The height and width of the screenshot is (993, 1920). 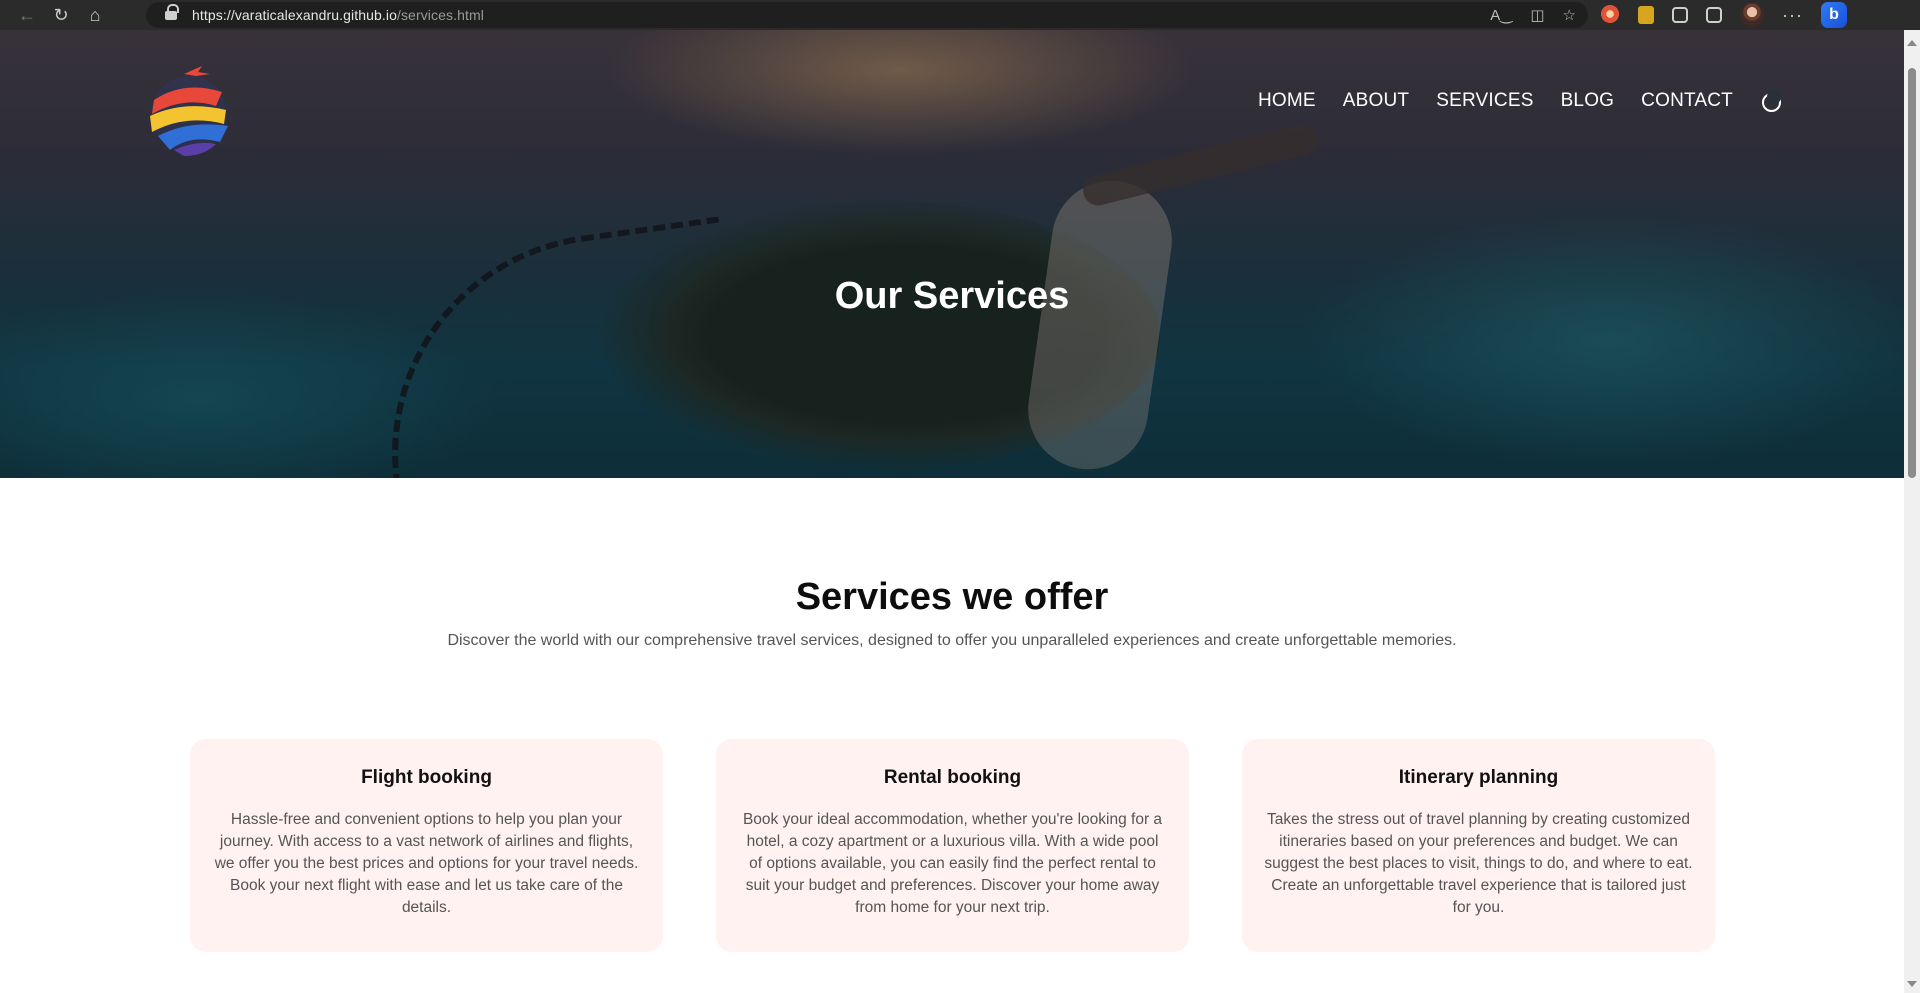 I want to click on section-title: Services we offer, so click(x=952, y=597).